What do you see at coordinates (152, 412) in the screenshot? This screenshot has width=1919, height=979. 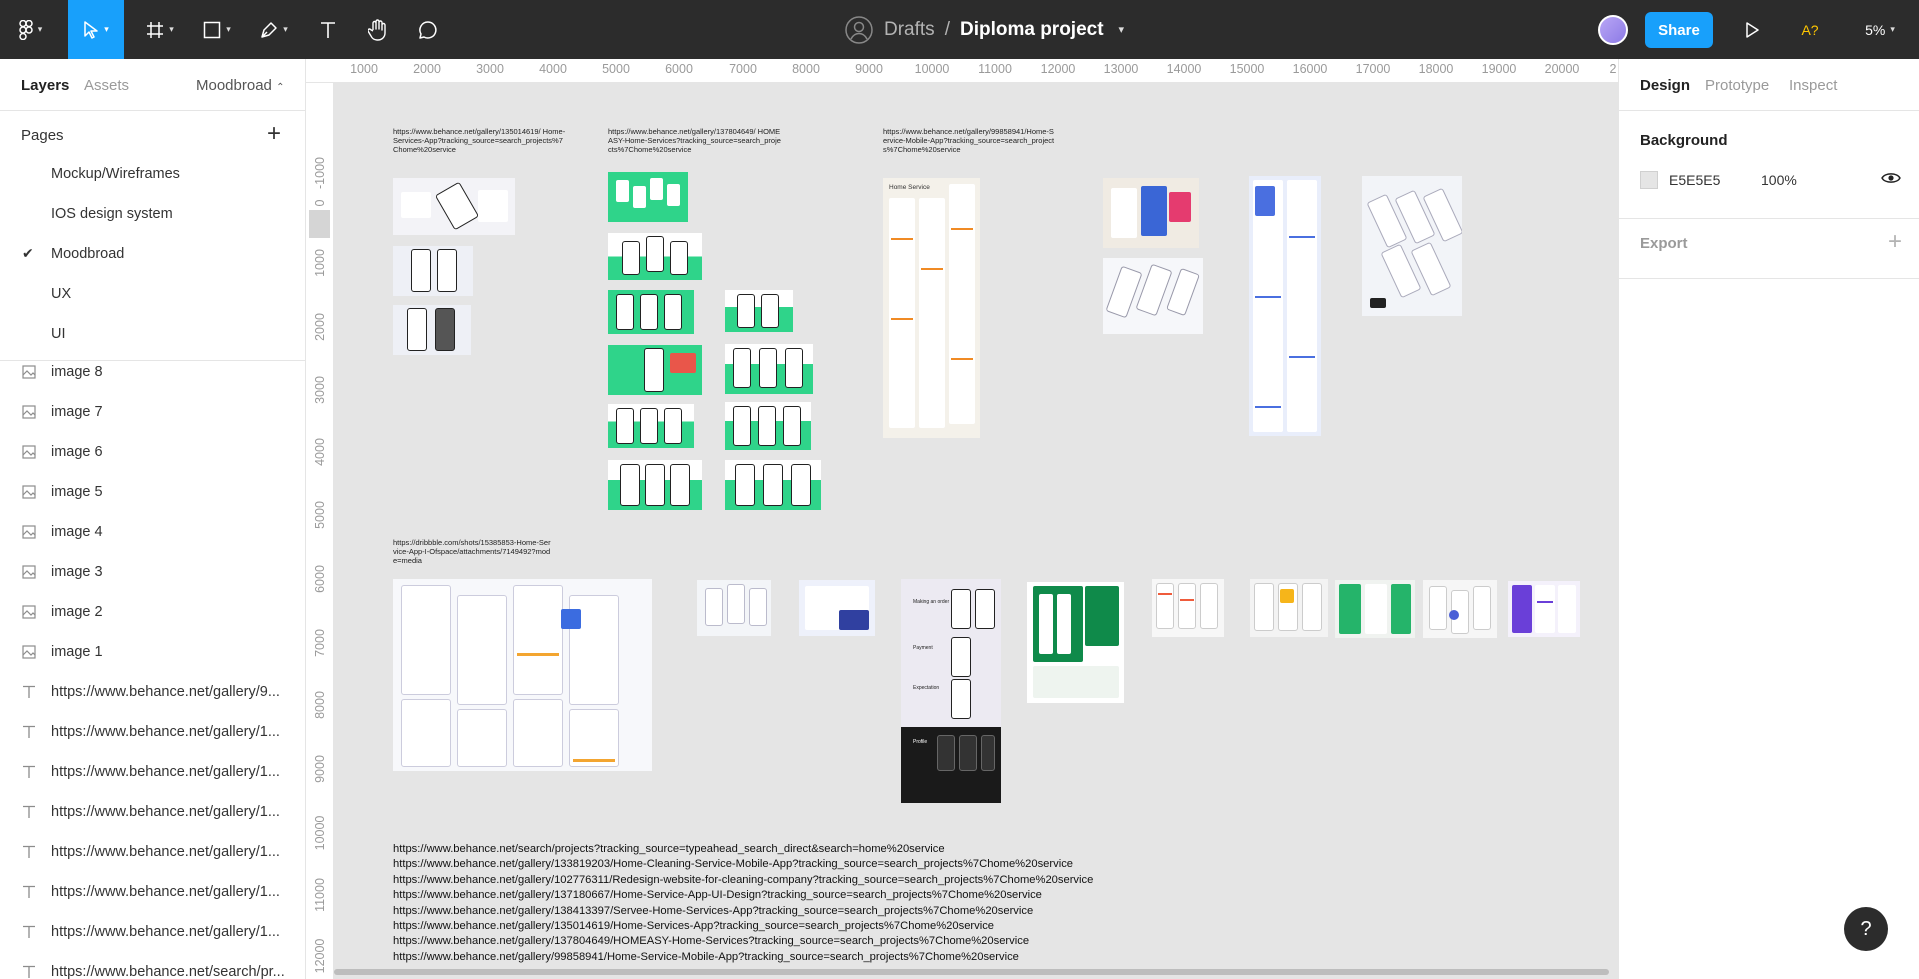 I see `layer-item: image 7` at bounding box center [152, 412].